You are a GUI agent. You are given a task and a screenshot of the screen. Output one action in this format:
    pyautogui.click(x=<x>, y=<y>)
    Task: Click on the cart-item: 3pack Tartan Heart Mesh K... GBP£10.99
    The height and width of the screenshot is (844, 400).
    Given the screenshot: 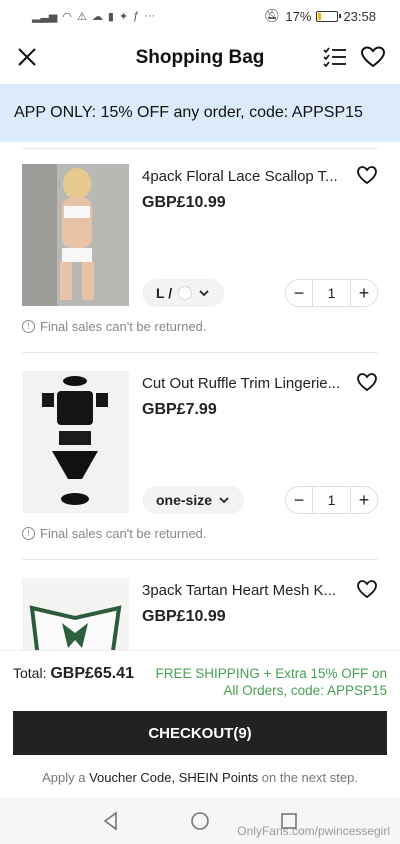 What is the action you would take?
    pyautogui.click(x=200, y=603)
    